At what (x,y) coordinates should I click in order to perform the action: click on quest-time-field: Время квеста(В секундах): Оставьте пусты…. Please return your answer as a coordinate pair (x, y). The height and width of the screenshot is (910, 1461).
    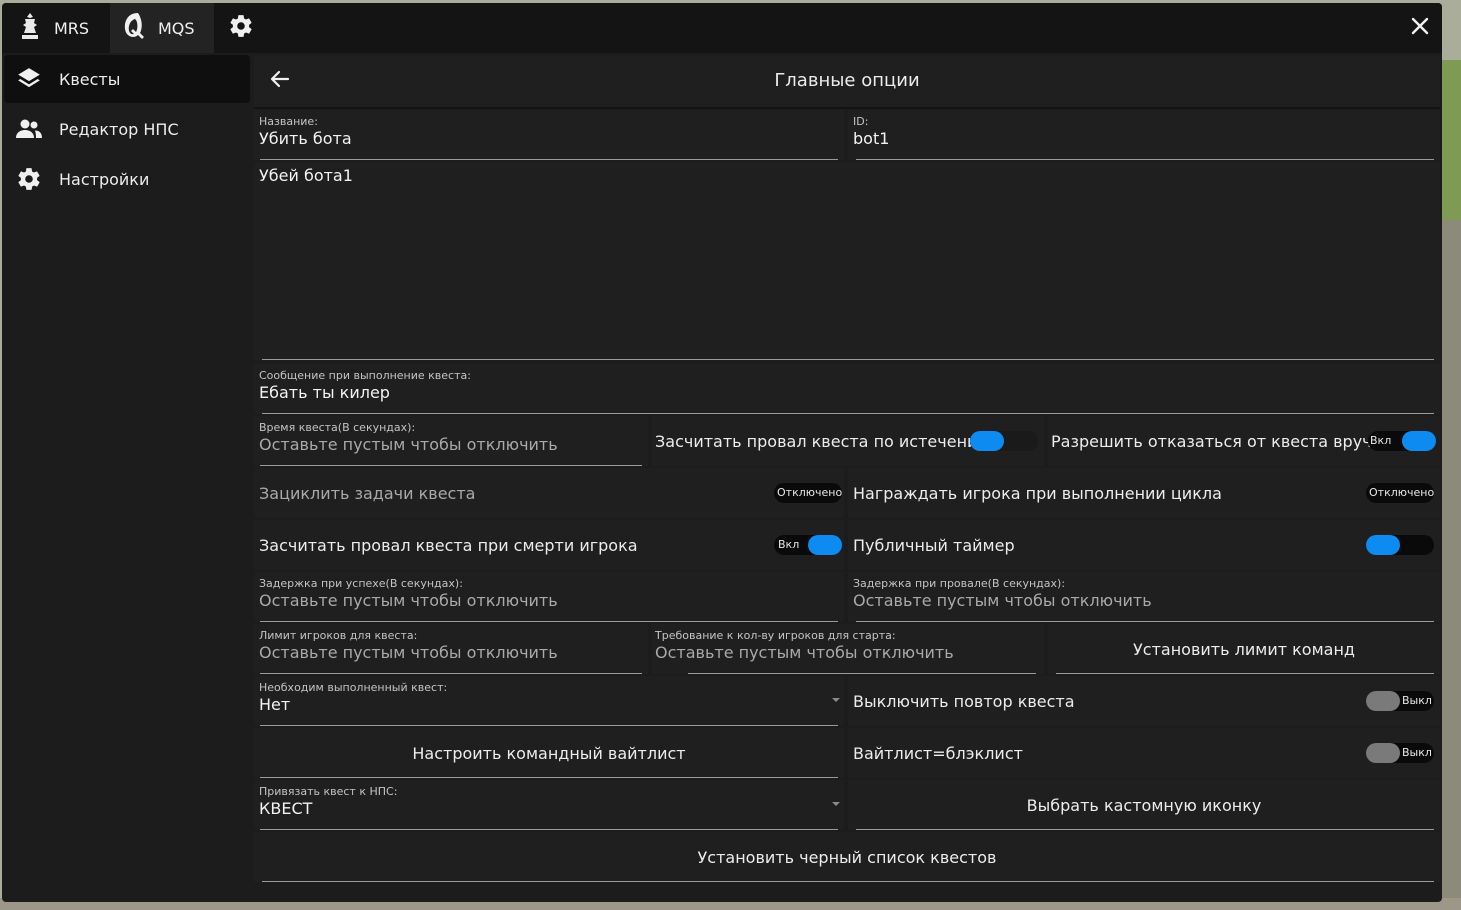
    Looking at the image, I should click on (451, 441).